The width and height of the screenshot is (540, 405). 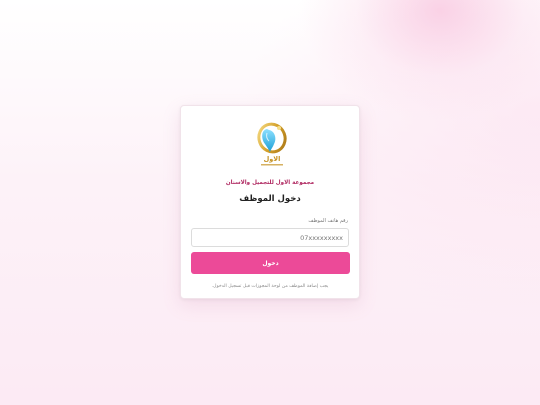 I want to click on phone-field-label: رقم هاتف الموظف, so click(x=328, y=221).